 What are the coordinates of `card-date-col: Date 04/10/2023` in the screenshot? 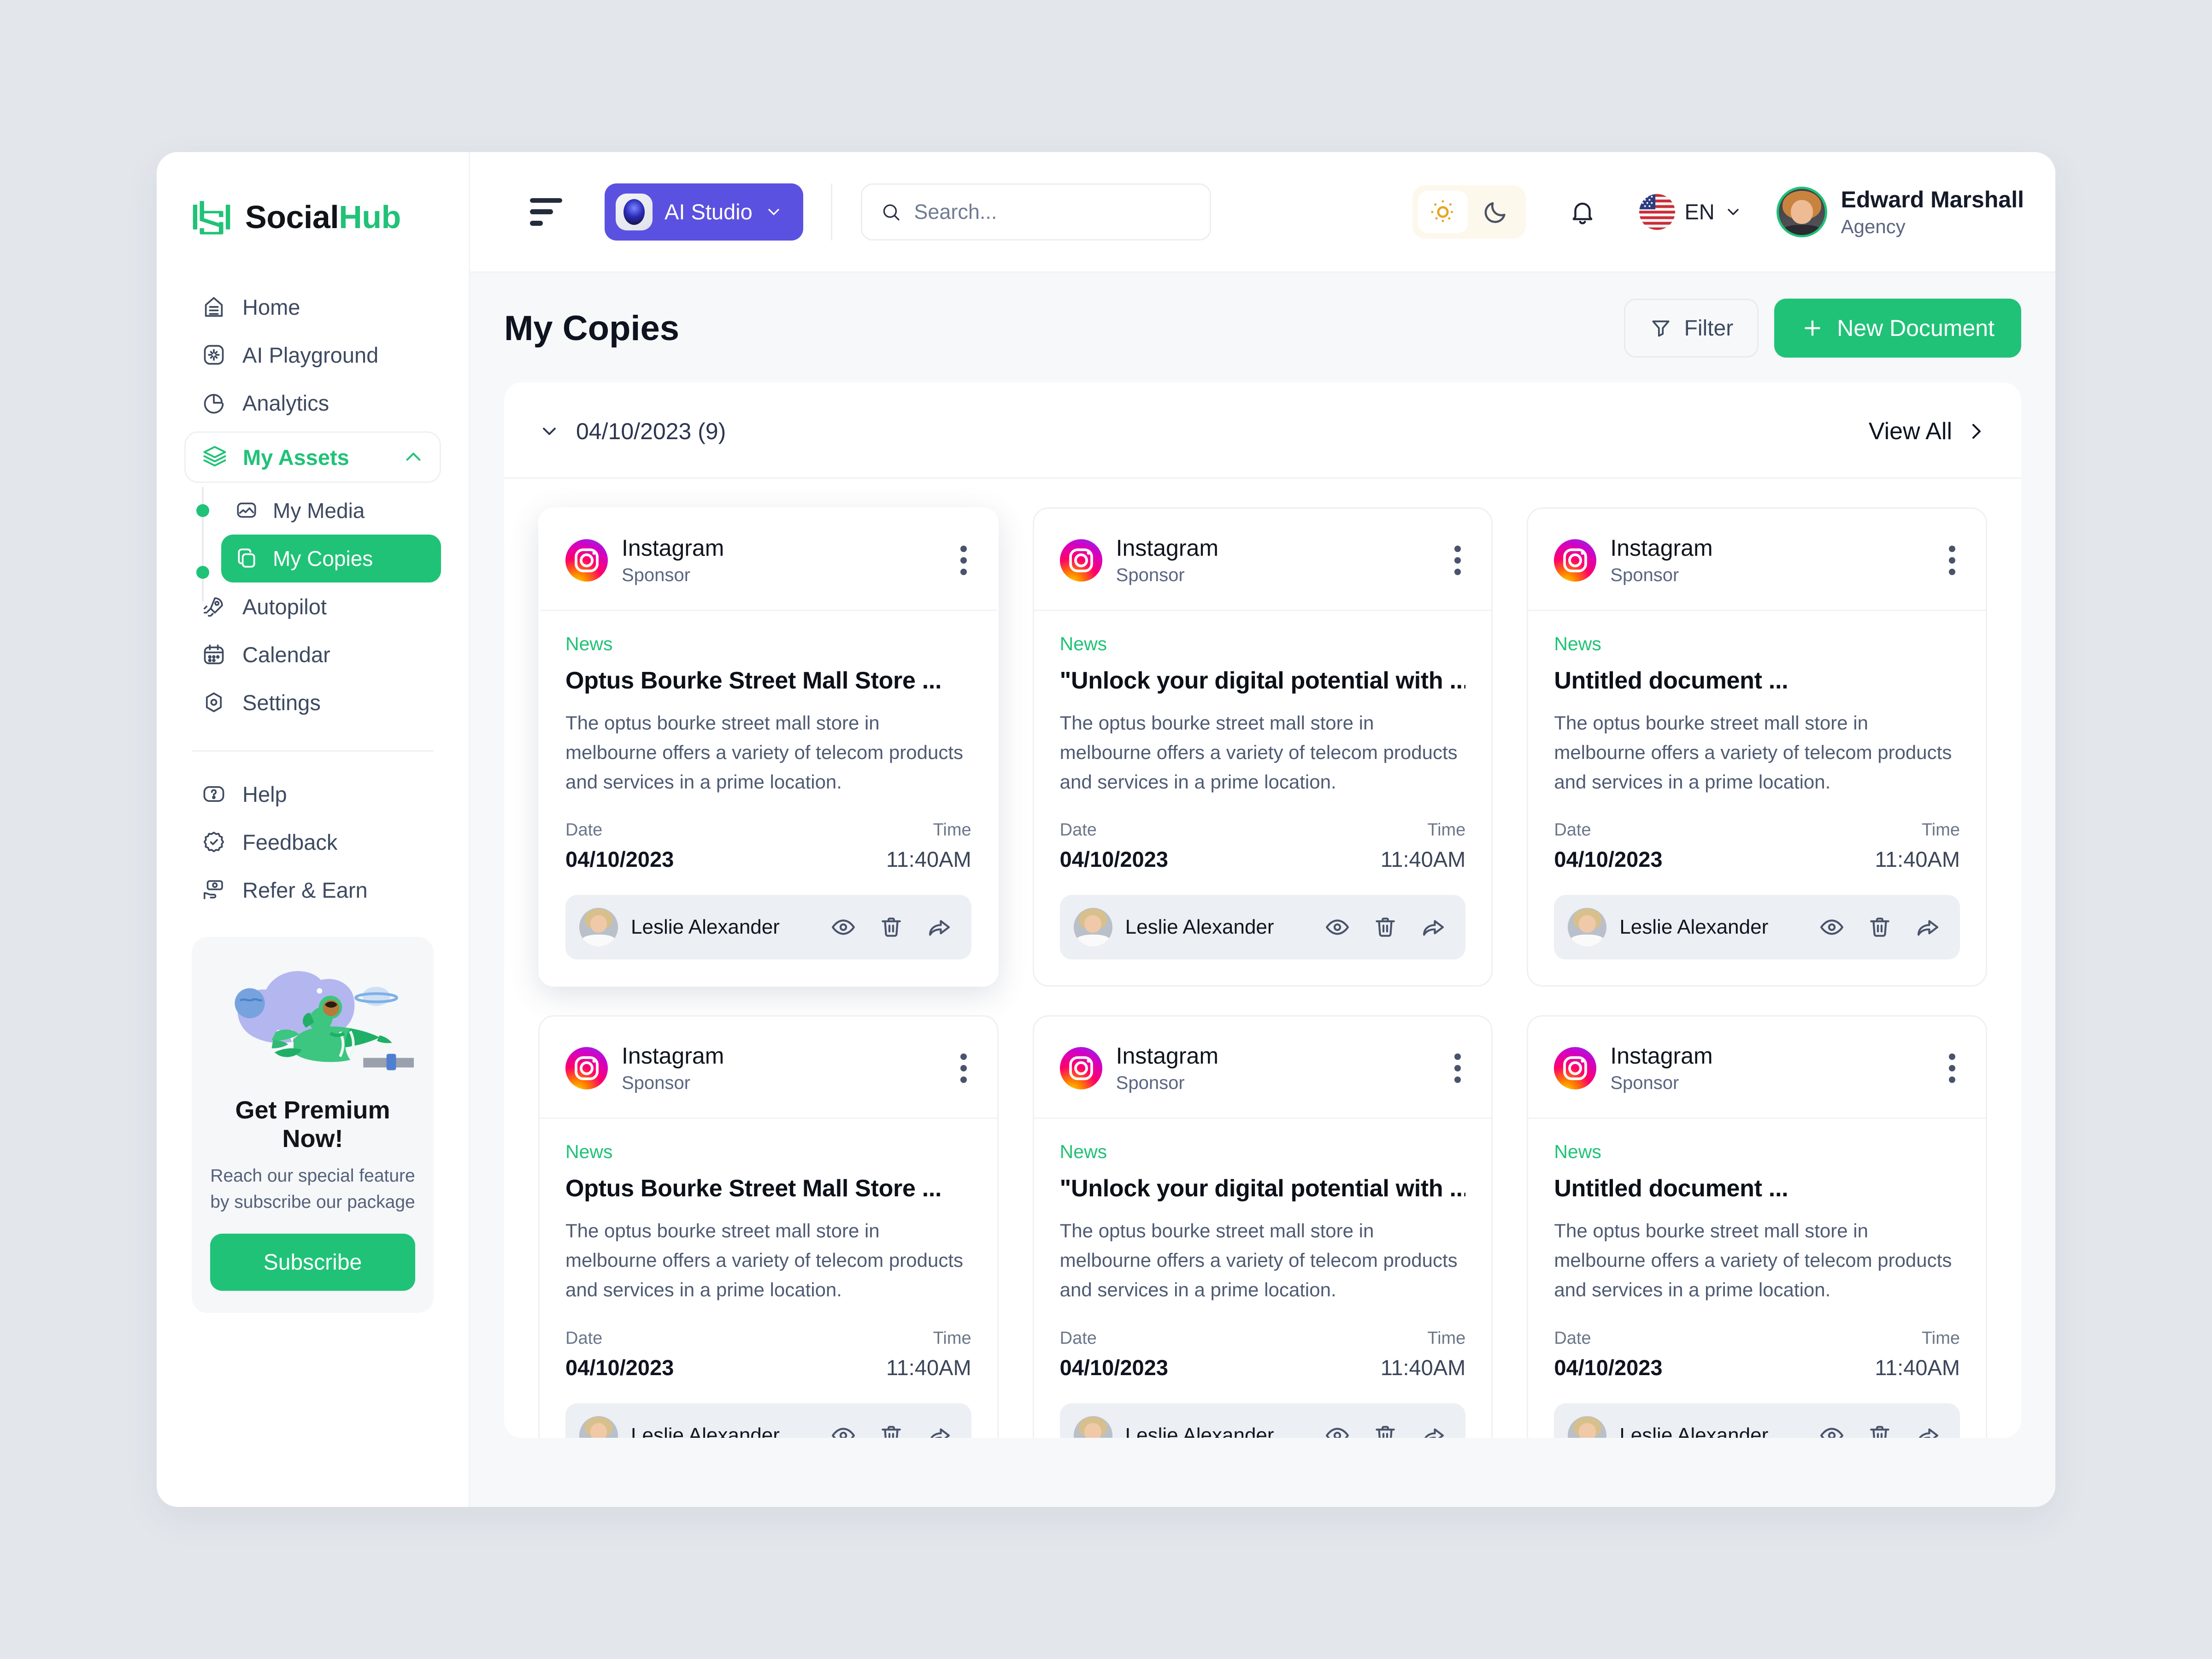 It's located at (1114, 846).